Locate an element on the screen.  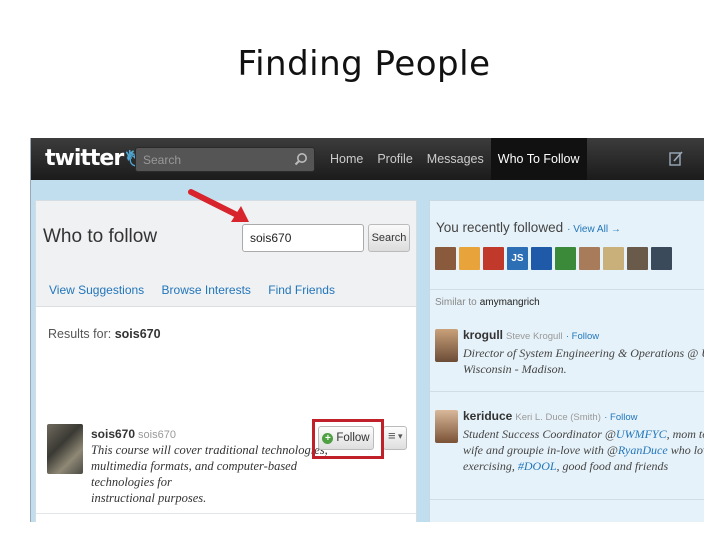
suggestion-name: keriduce Keri L. Duce (Smith) · Follow is located at coordinates (550, 416).